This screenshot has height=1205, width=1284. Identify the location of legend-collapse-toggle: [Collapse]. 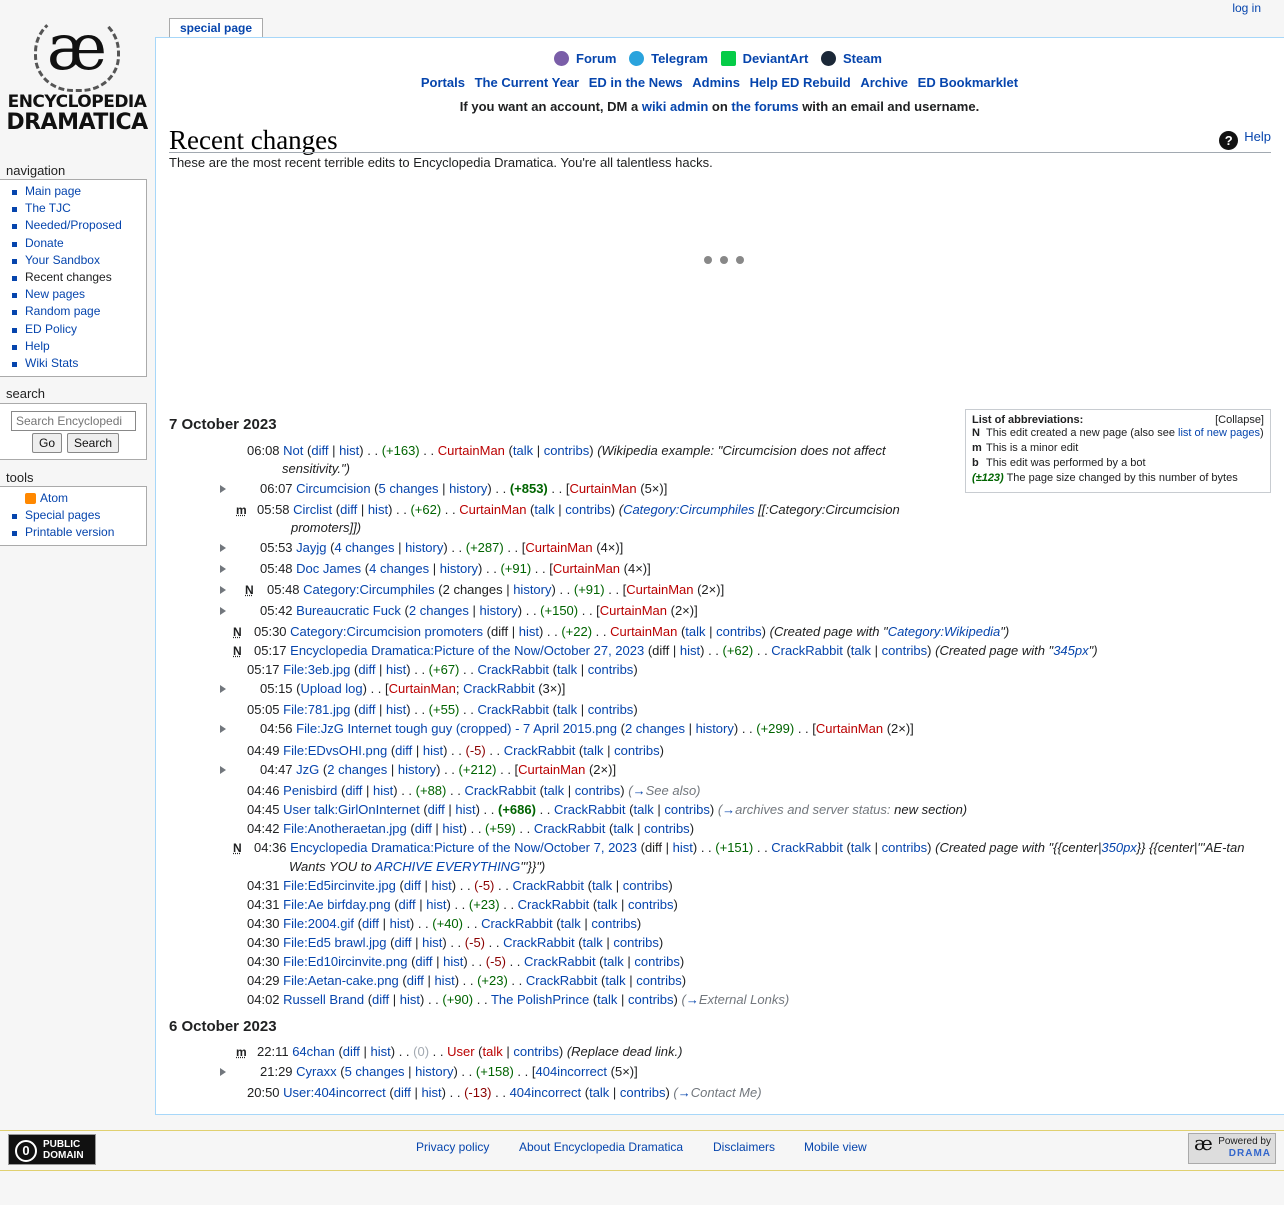
(1239, 420).